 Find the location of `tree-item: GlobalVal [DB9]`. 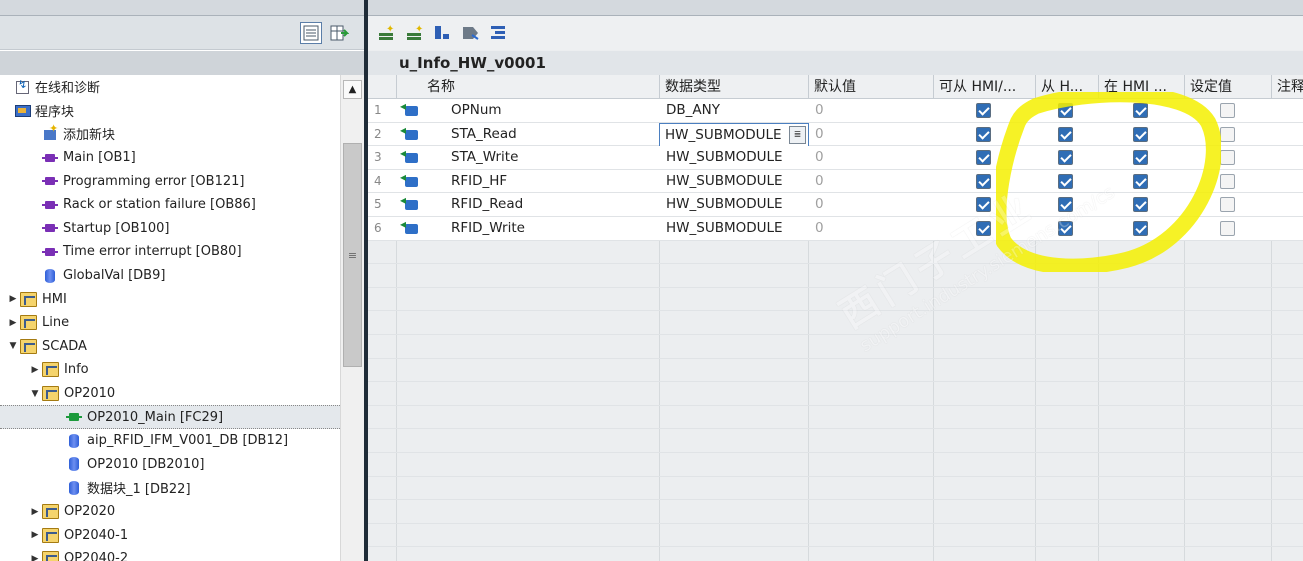

tree-item: GlobalVal [DB9] is located at coordinates (170, 276).